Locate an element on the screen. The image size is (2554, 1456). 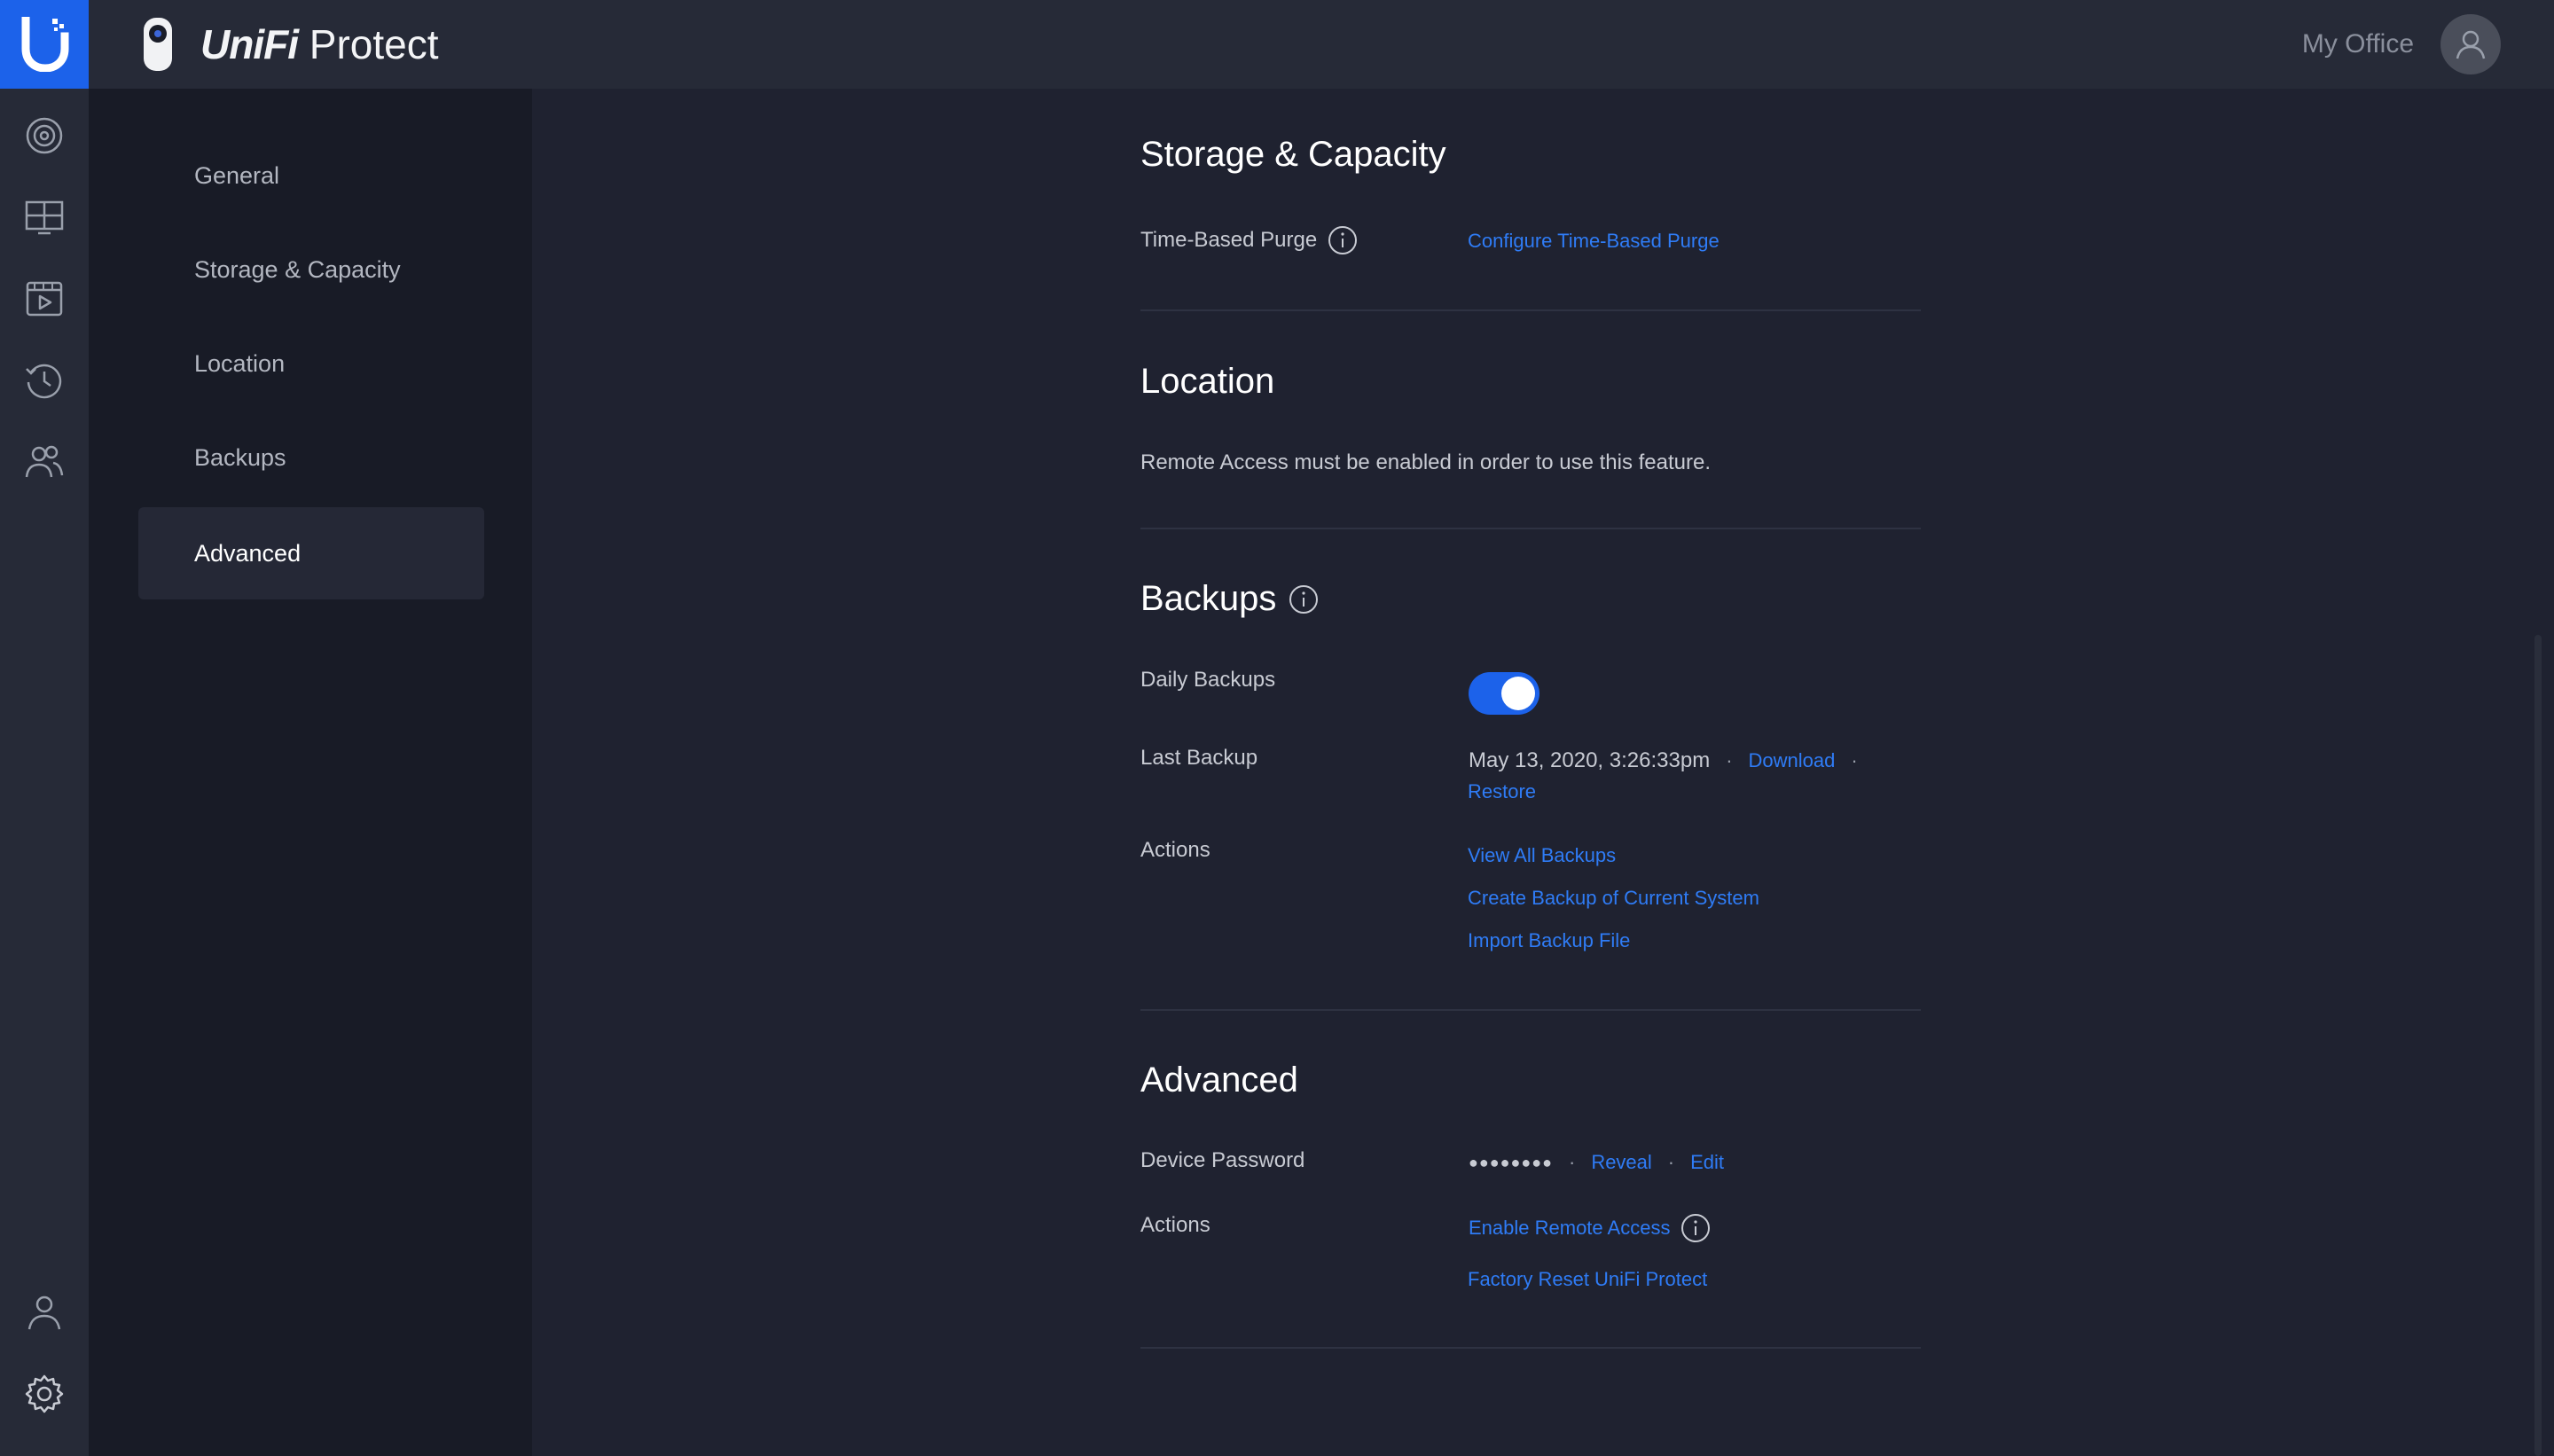
nav-item-advanced: Advanced is located at coordinates (311, 553).